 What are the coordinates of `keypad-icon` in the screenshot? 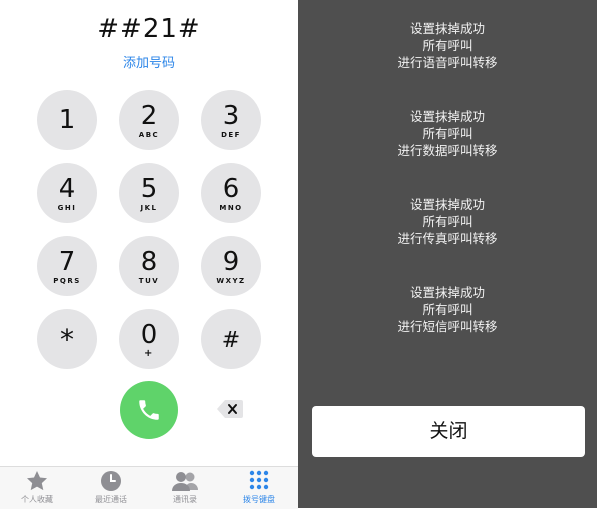 It's located at (259, 481).